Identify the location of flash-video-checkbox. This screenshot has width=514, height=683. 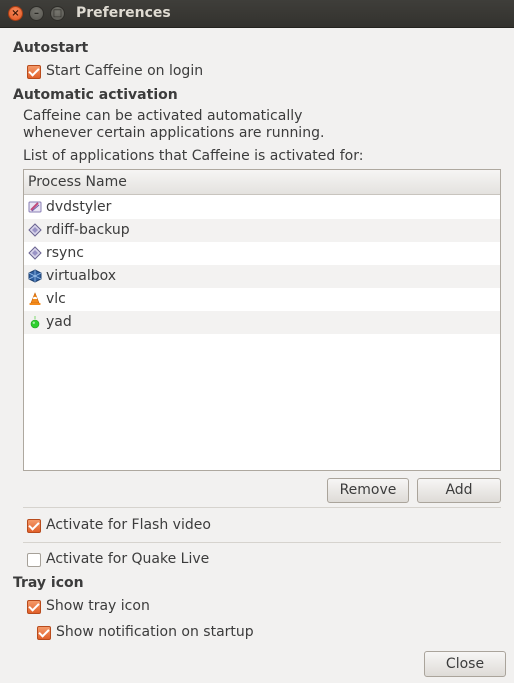
(34, 526).